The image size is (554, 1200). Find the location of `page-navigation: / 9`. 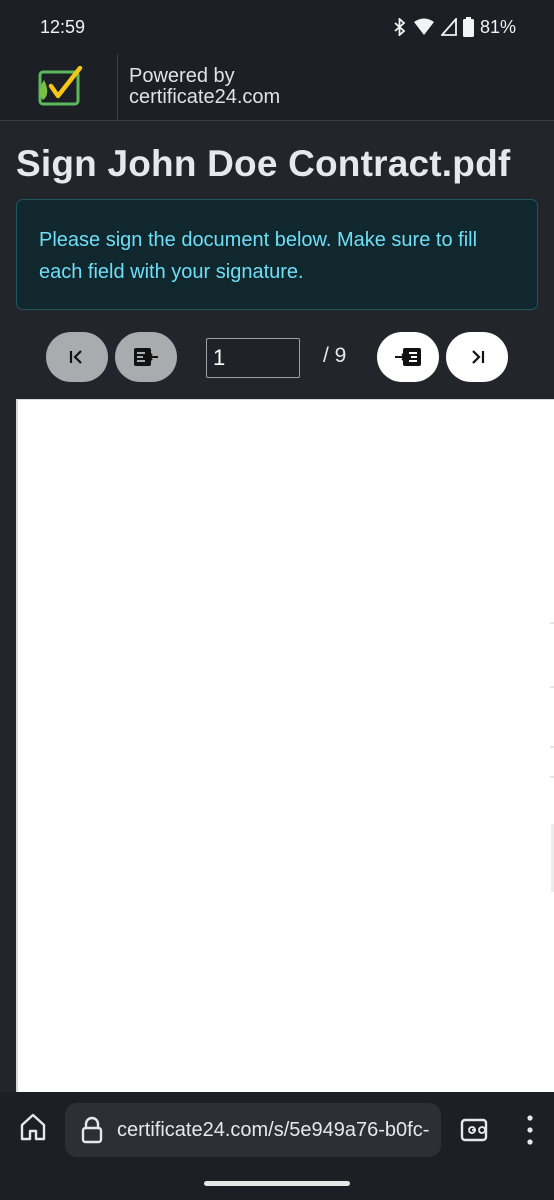

page-navigation: / 9 is located at coordinates (277, 358).